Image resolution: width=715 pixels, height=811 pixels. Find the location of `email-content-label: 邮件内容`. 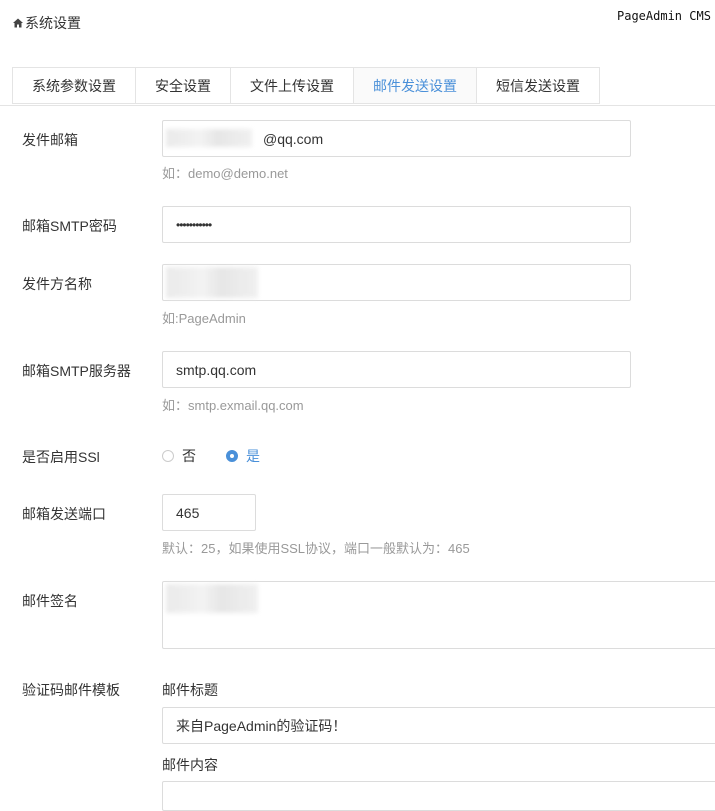

email-content-label: 邮件内容 is located at coordinates (190, 765).